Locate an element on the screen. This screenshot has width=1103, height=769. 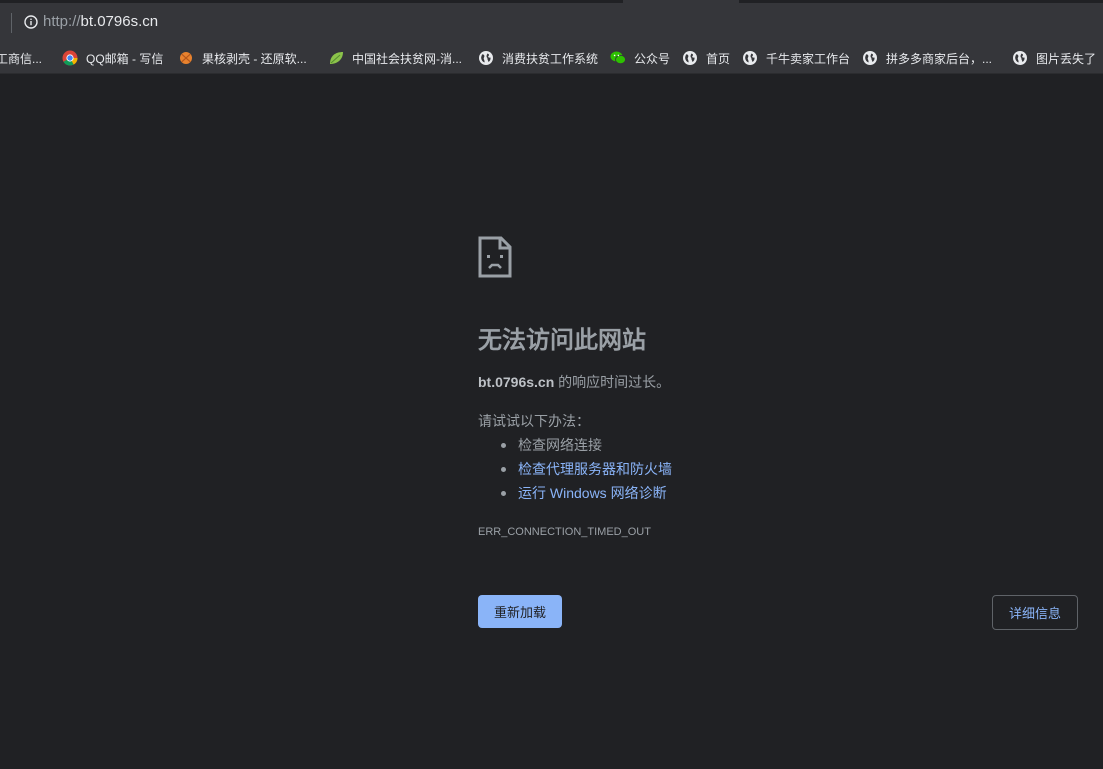
suggestion-check-proxy-link: 检查代理服务器和防火墙 is located at coordinates (585, 472).